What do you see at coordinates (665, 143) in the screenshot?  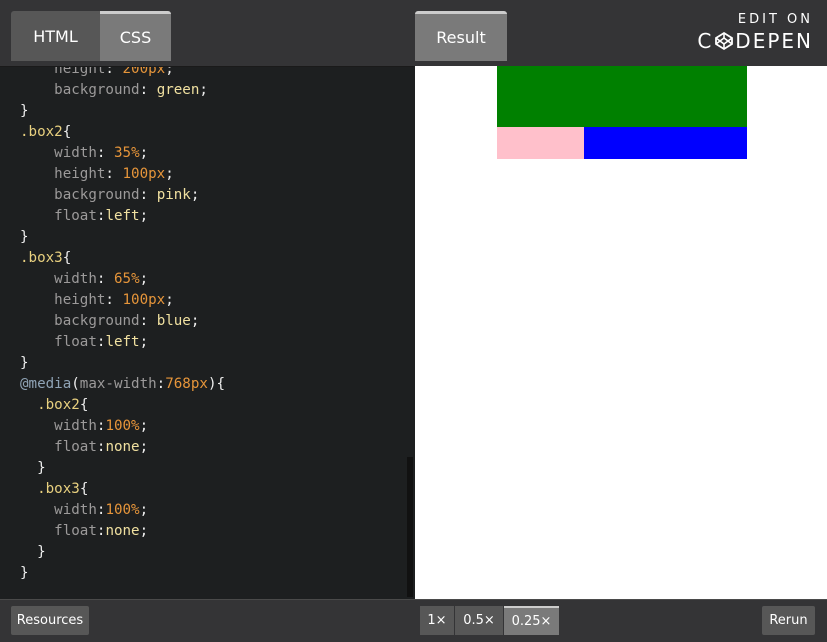 I see `preview-box3` at bounding box center [665, 143].